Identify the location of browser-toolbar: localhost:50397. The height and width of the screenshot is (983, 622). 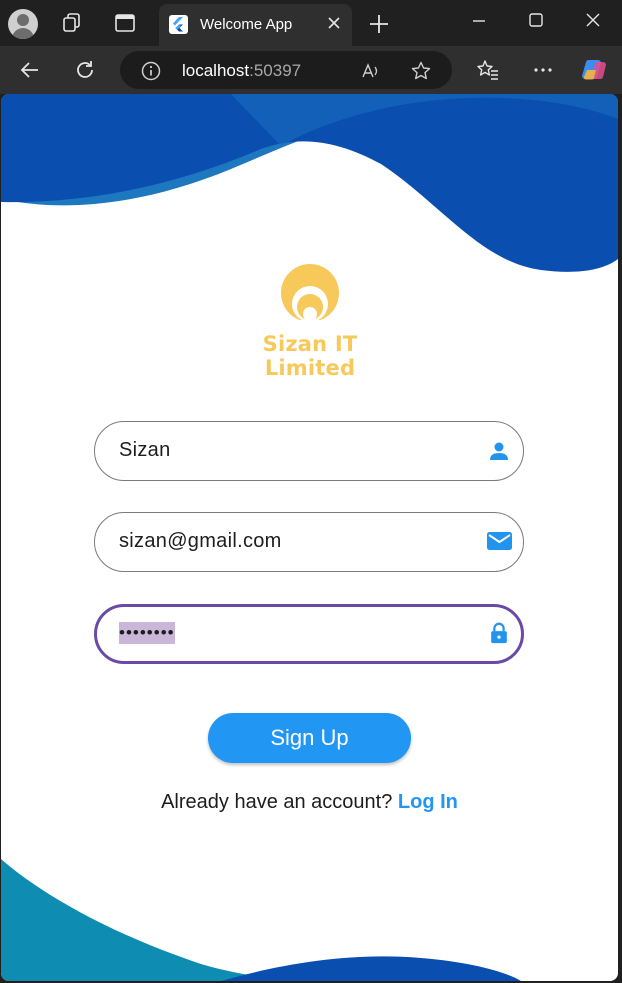
(311, 70).